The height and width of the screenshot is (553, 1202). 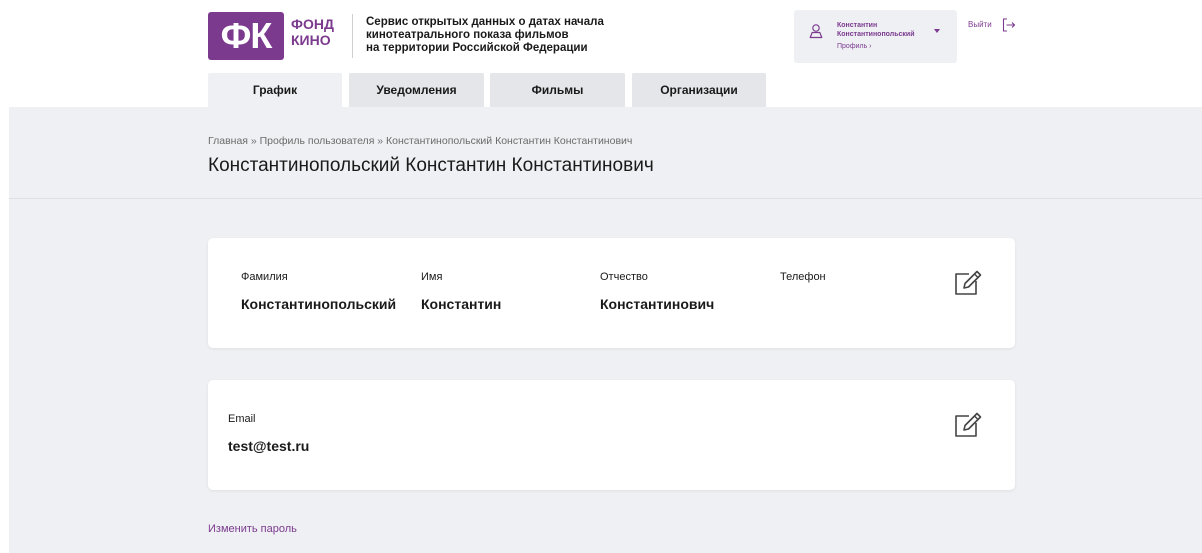 What do you see at coordinates (269, 446) in the screenshot?
I see `email-value: test@test.ru` at bounding box center [269, 446].